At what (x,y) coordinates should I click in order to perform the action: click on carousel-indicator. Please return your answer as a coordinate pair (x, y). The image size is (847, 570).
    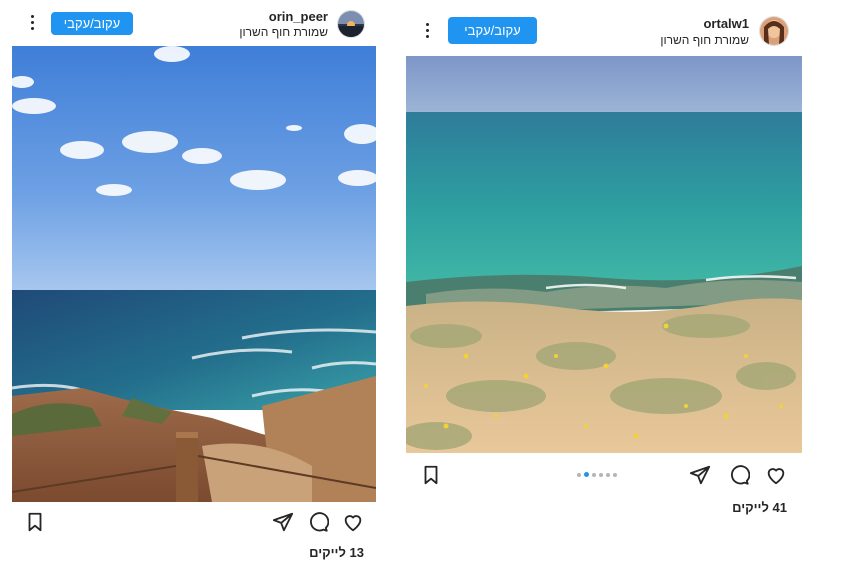
    Looking at the image, I should click on (597, 474).